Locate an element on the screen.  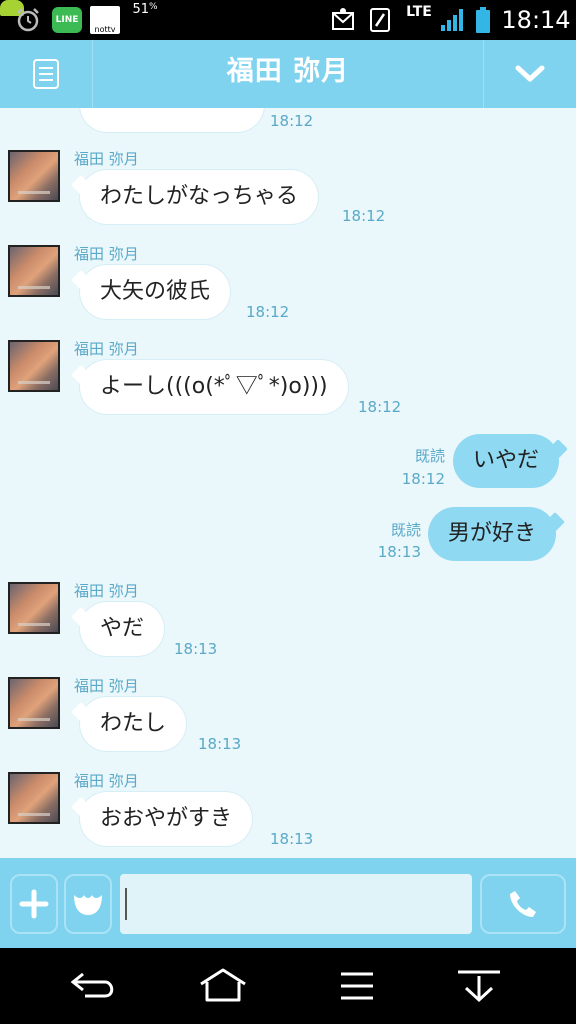
recent-apps-icon is located at coordinates (357, 986).